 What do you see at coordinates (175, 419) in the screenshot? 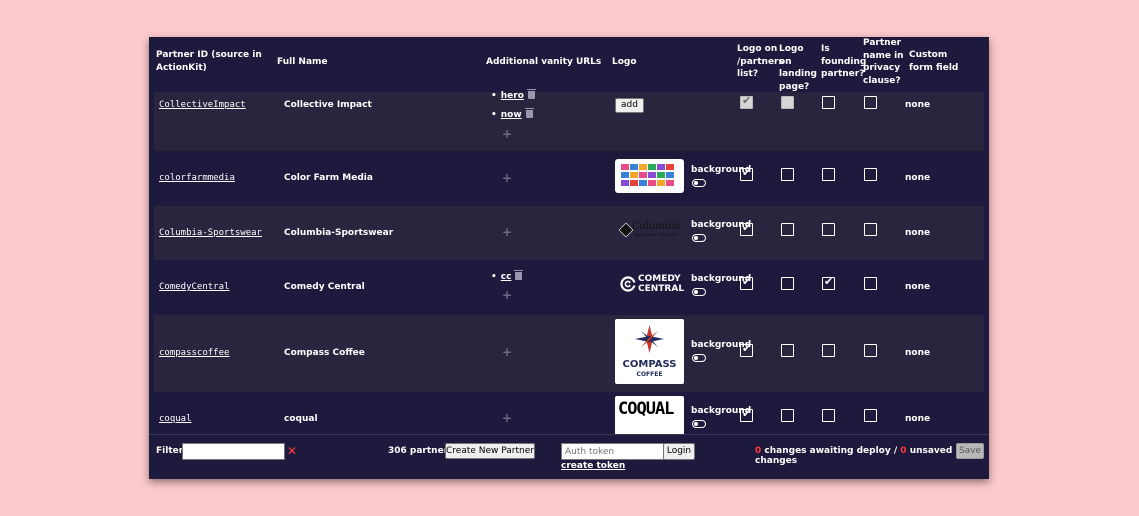
I see `partner-id-link: coqual` at bounding box center [175, 419].